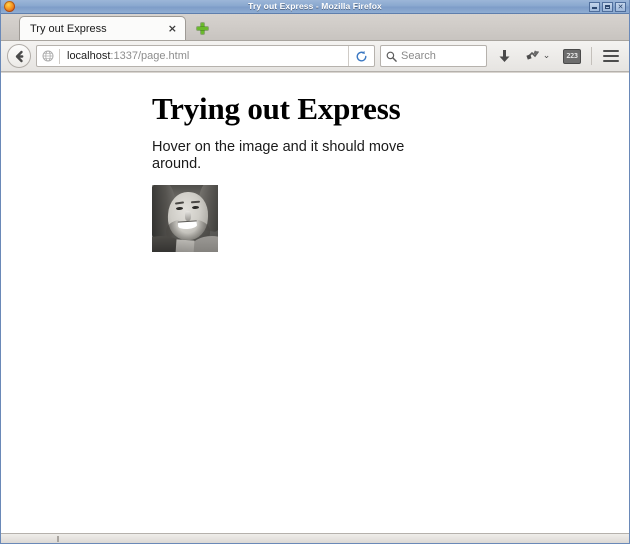 This screenshot has width=630, height=544. I want to click on downloads-button, so click(504, 56).